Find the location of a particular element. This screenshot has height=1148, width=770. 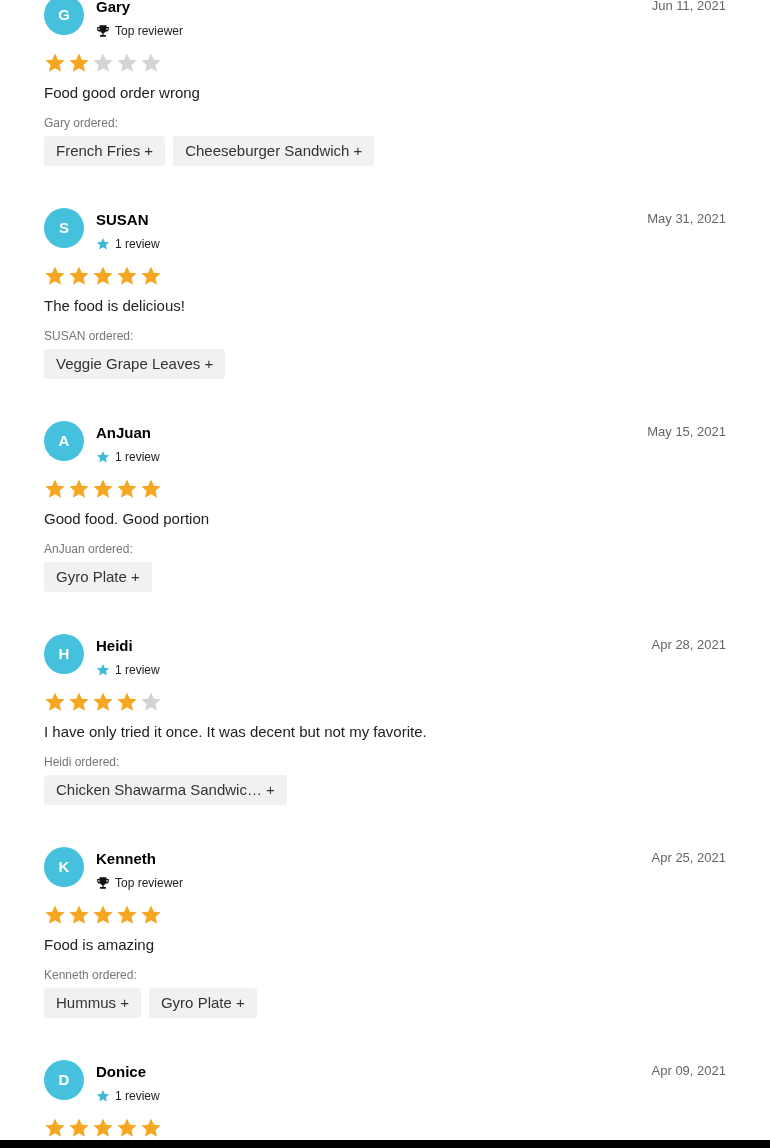

ordered-item-chip: Hummus + is located at coordinates (92, 1003).